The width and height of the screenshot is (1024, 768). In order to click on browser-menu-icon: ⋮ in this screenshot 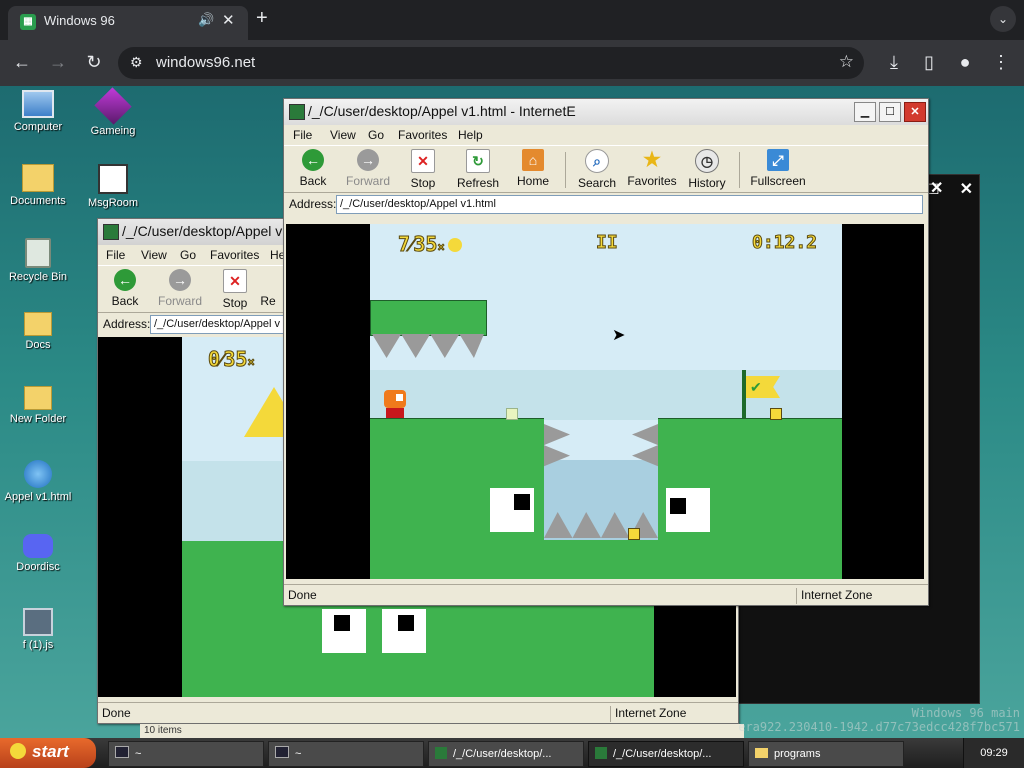, I will do `click(1001, 62)`.